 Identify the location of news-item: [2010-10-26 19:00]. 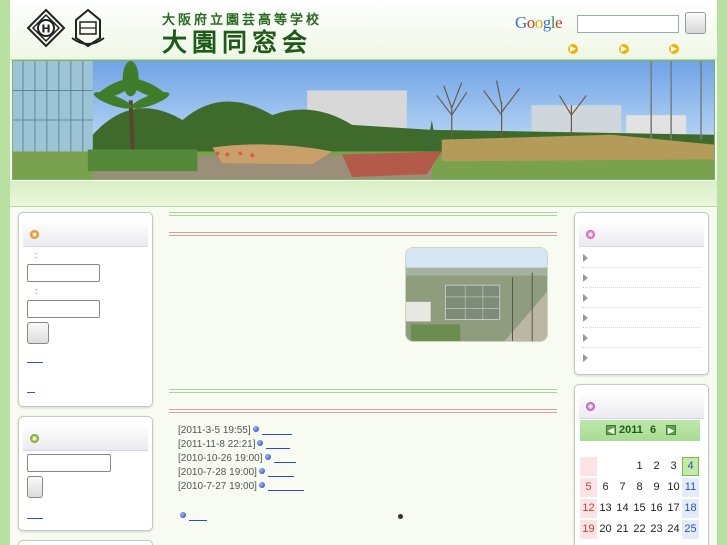
(237, 458).